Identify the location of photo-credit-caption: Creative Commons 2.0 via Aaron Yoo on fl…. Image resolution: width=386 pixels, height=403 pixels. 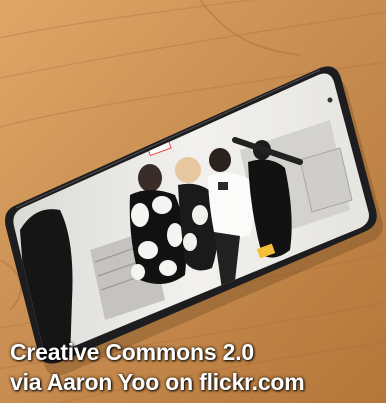
(195, 367).